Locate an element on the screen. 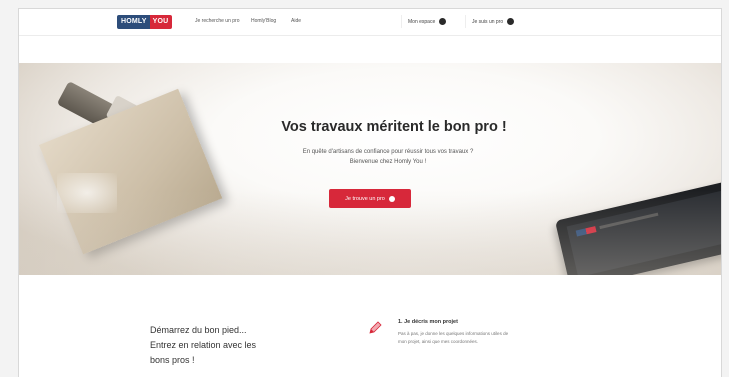  hero-title: Vos travaux méritent le bon pro ! is located at coordinates (394, 127).